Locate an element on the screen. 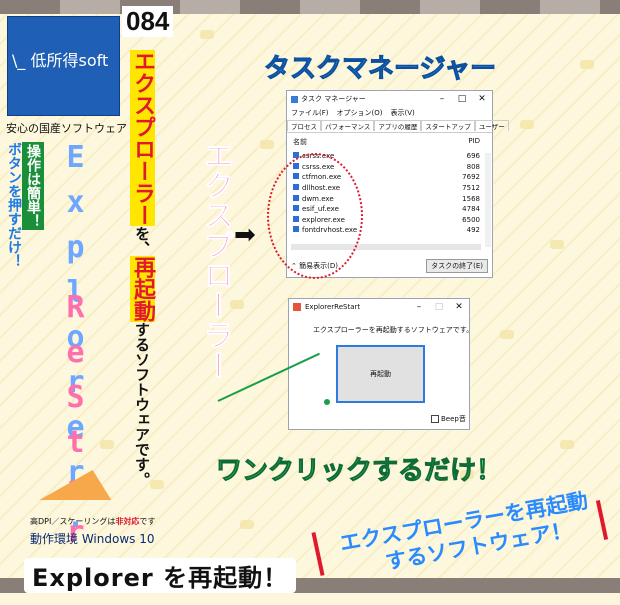 The height and width of the screenshot is (605, 620). issue-number: 084 is located at coordinates (148, 21).